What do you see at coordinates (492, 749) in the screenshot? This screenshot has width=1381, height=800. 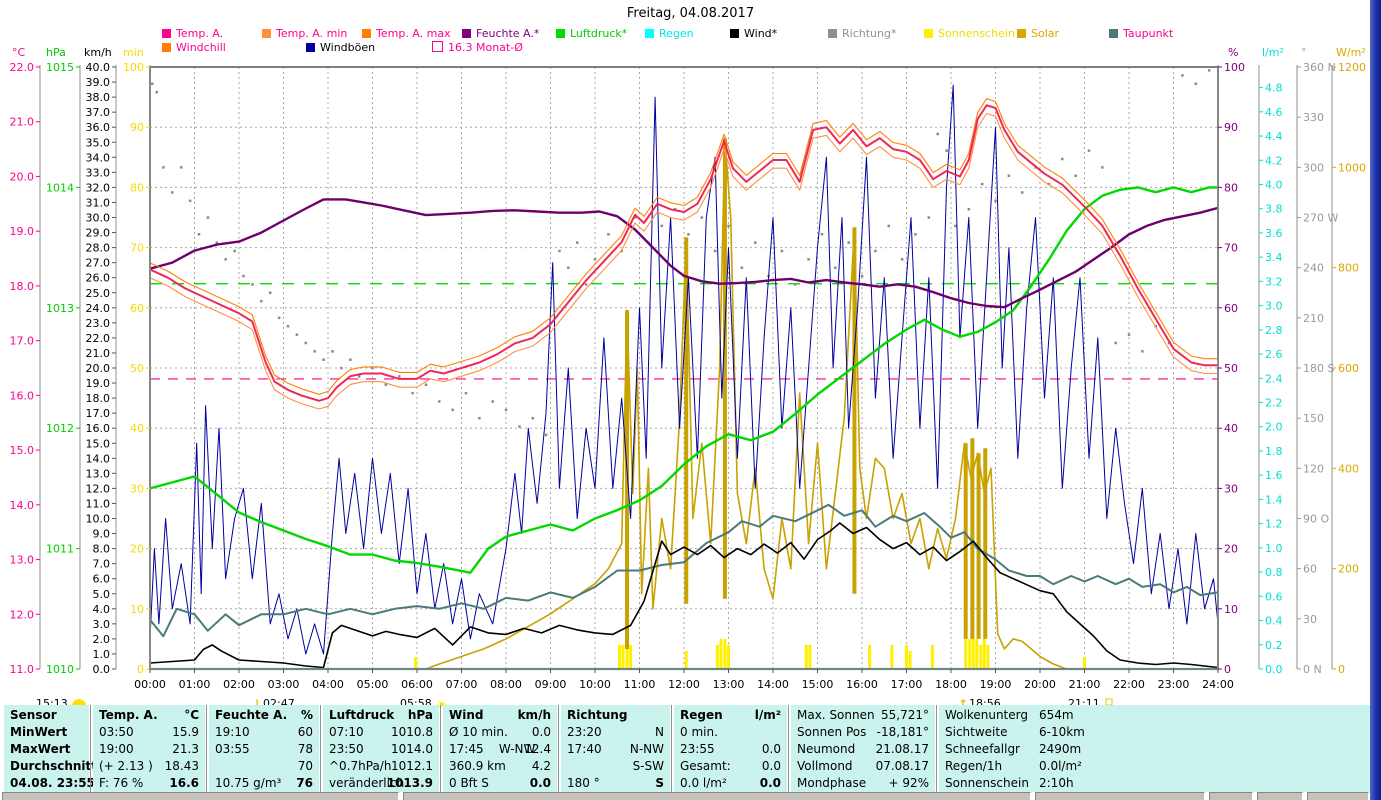 I see `table-cell: 17:45 W-NW` at bounding box center [492, 749].